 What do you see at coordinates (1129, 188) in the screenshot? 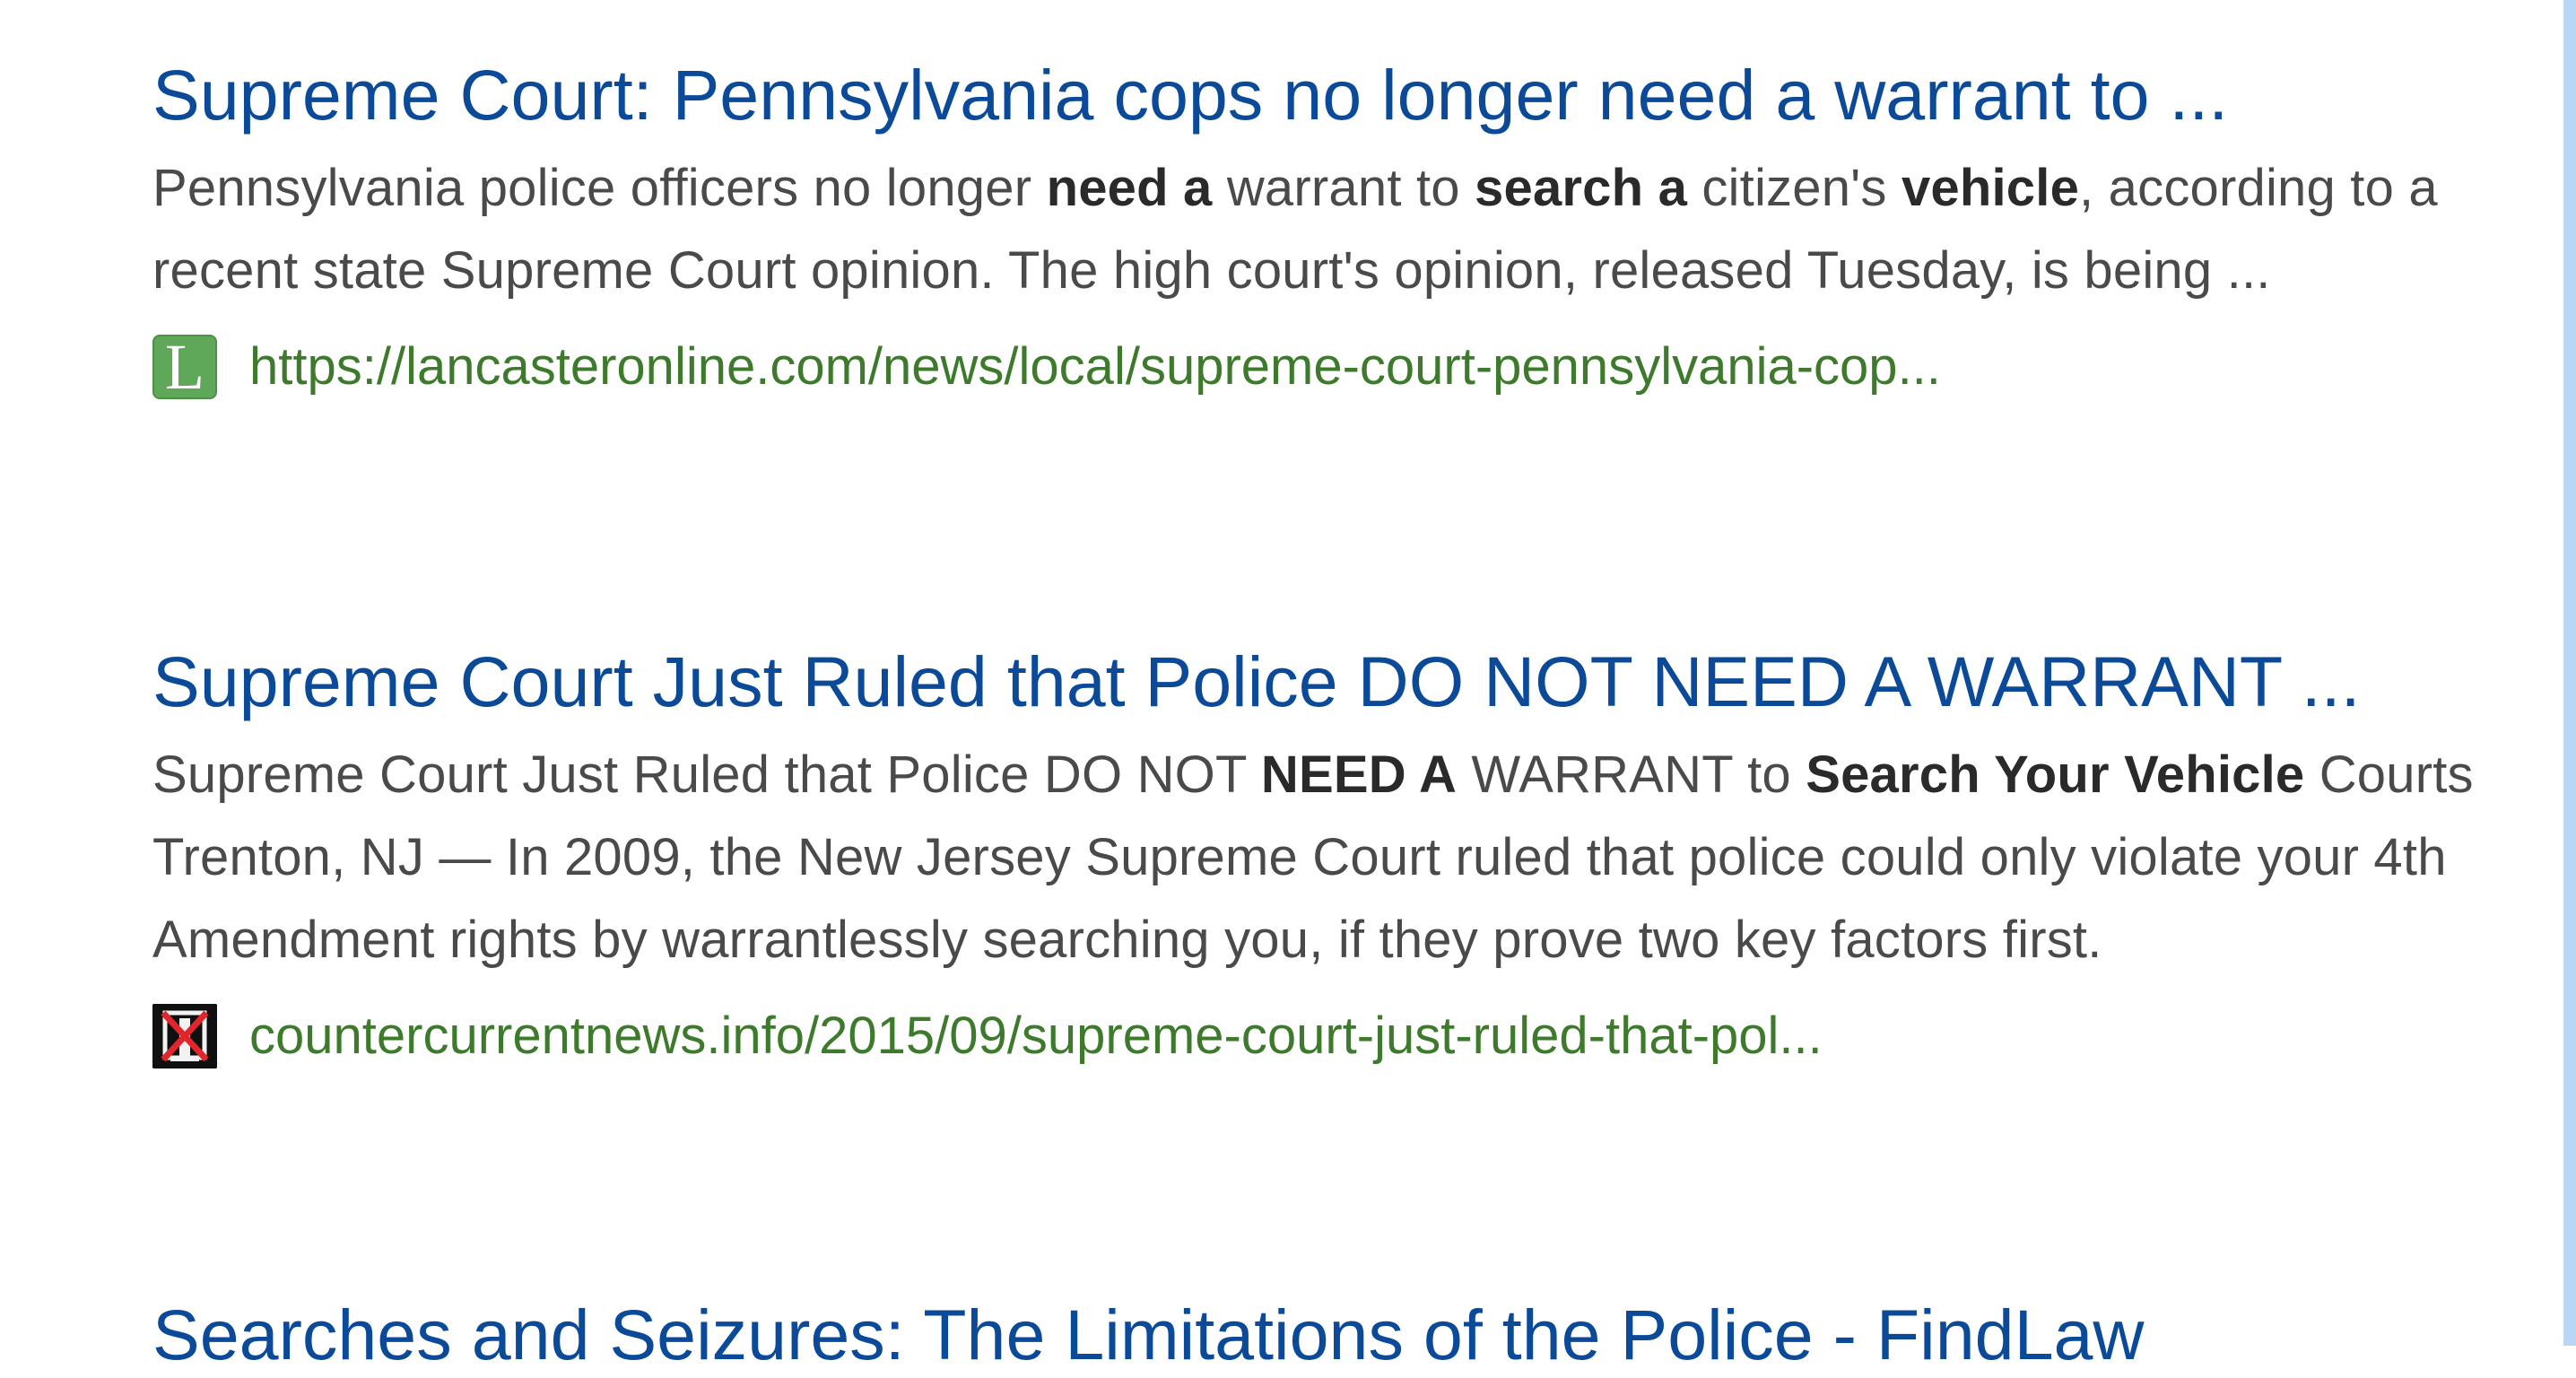
I see `snippet-highlight: need a` at bounding box center [1129, 188].